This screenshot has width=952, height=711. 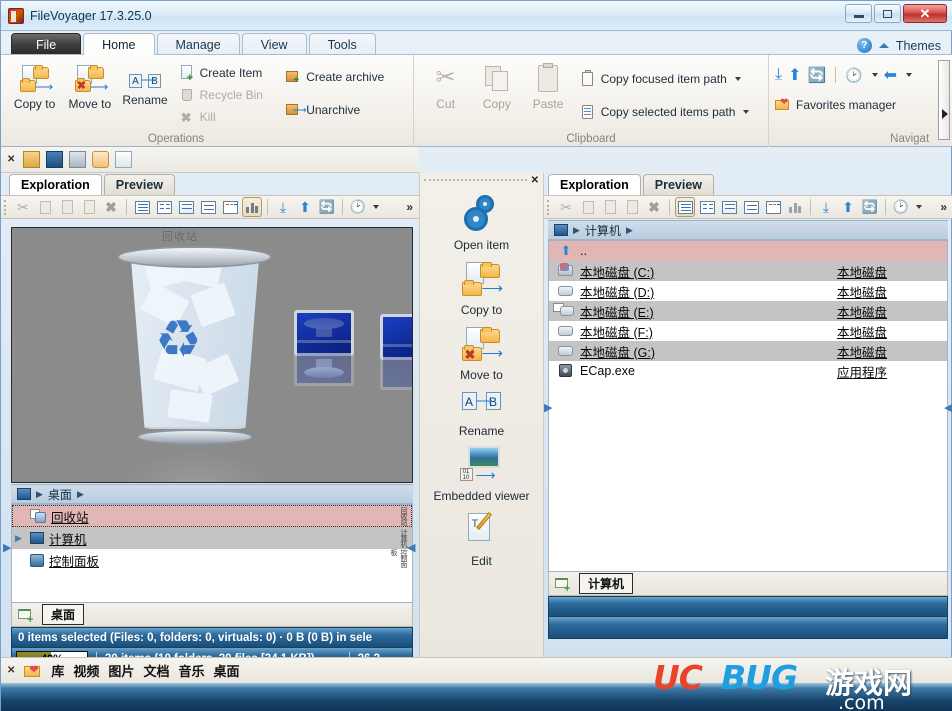 I want to click on center-copy-to-button: ⟶ Copy to, so click(x=481, y=288).